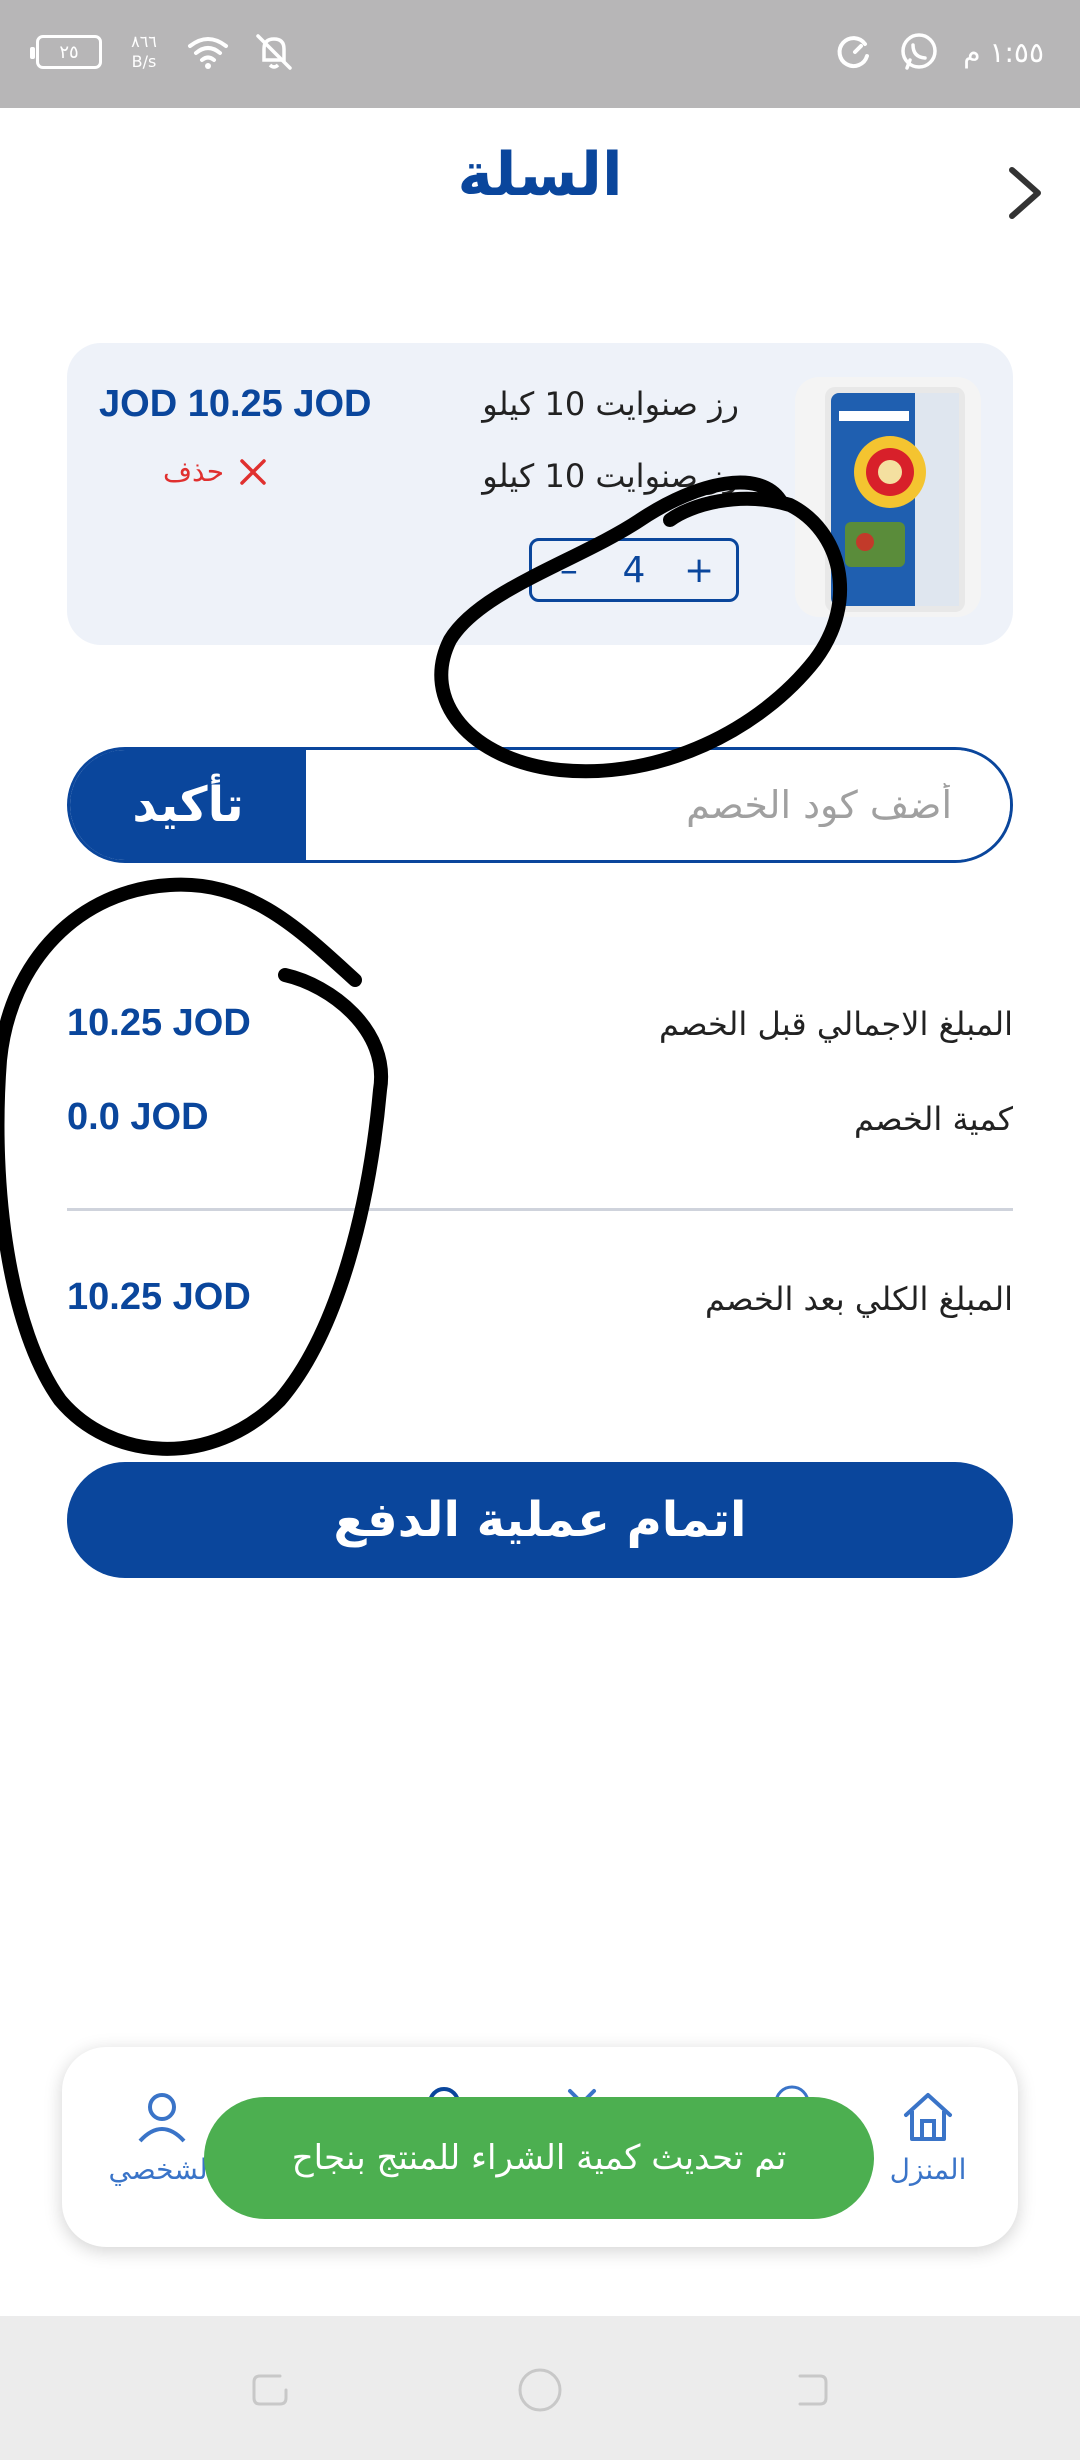  I want to click on increase-quantity-button: +, so click(699, 570).